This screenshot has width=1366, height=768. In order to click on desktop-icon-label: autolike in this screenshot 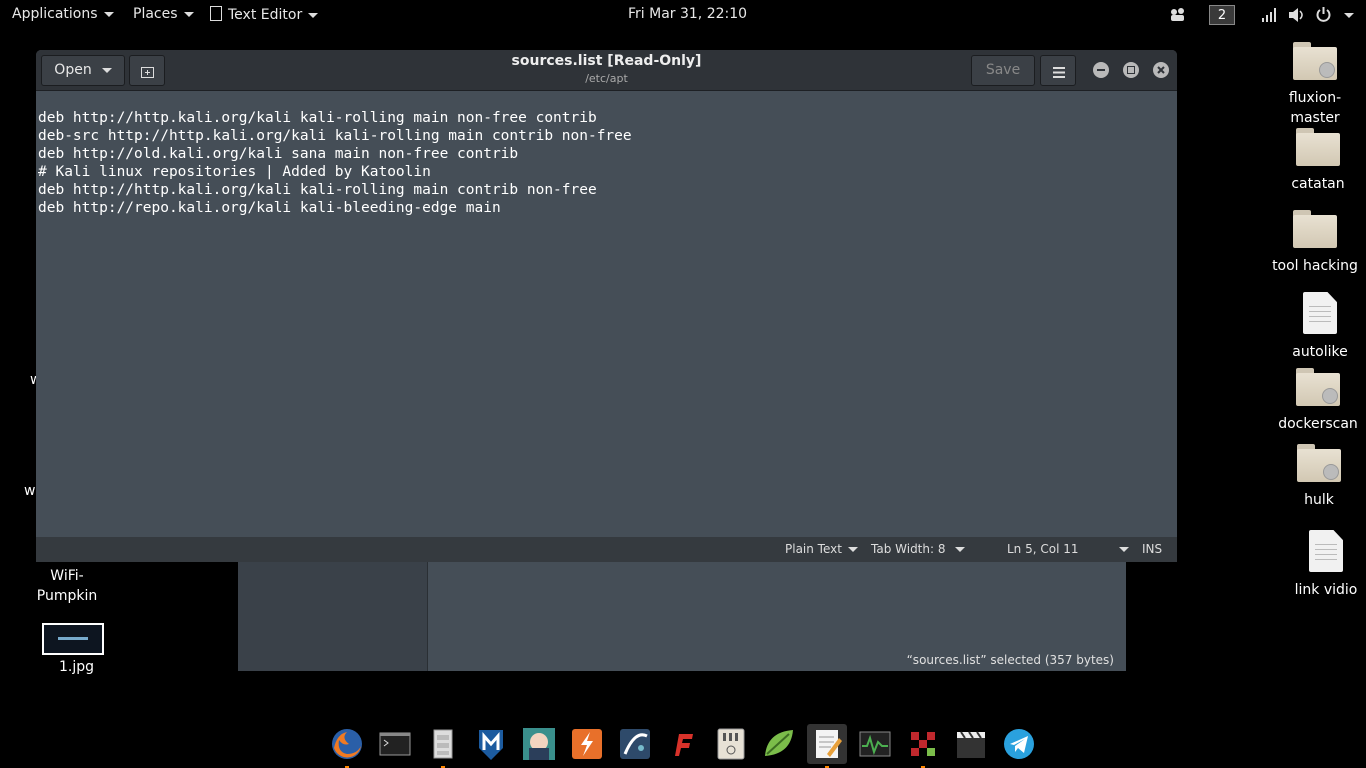, I will do `click(1320, 352)`.